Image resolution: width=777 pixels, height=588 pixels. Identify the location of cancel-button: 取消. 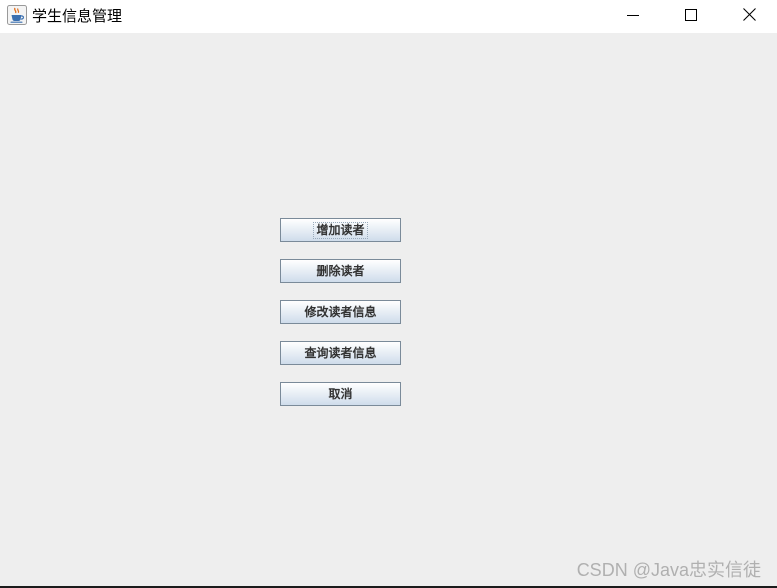
(340, 394).